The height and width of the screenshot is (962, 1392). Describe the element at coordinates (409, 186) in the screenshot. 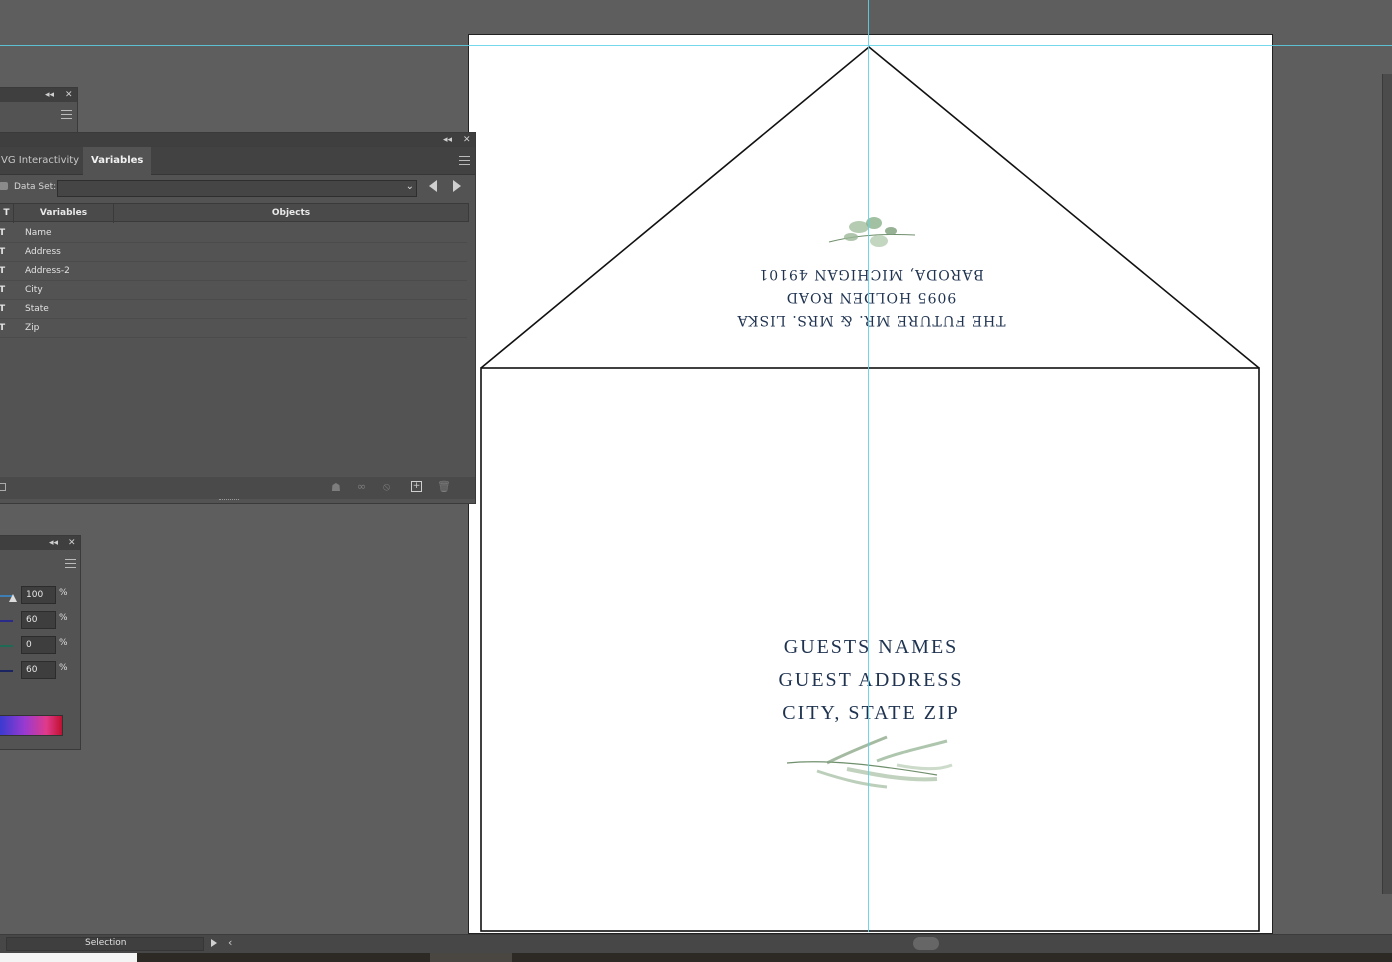

I see `chevron-down-icon: ⌄` at that location.